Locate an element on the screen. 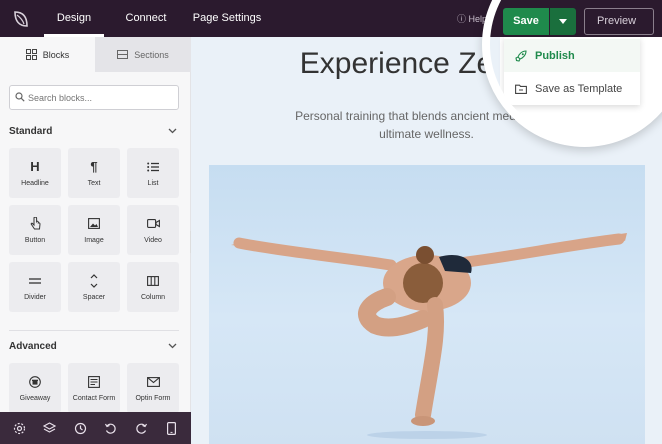 This screenshot has width=662, height=444. tab-sections: Sections is located at coordinates (143, 54).